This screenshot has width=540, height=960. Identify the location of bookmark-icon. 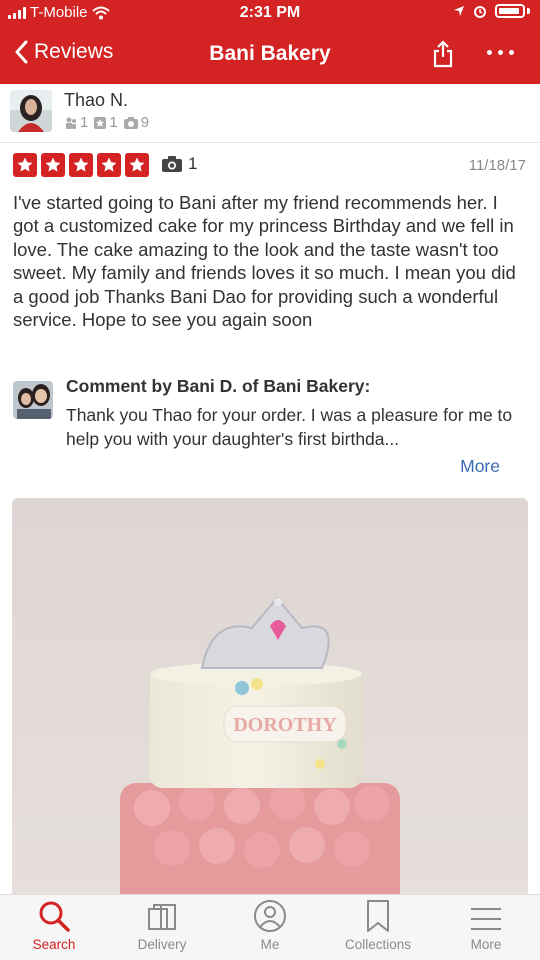
(378, 916).